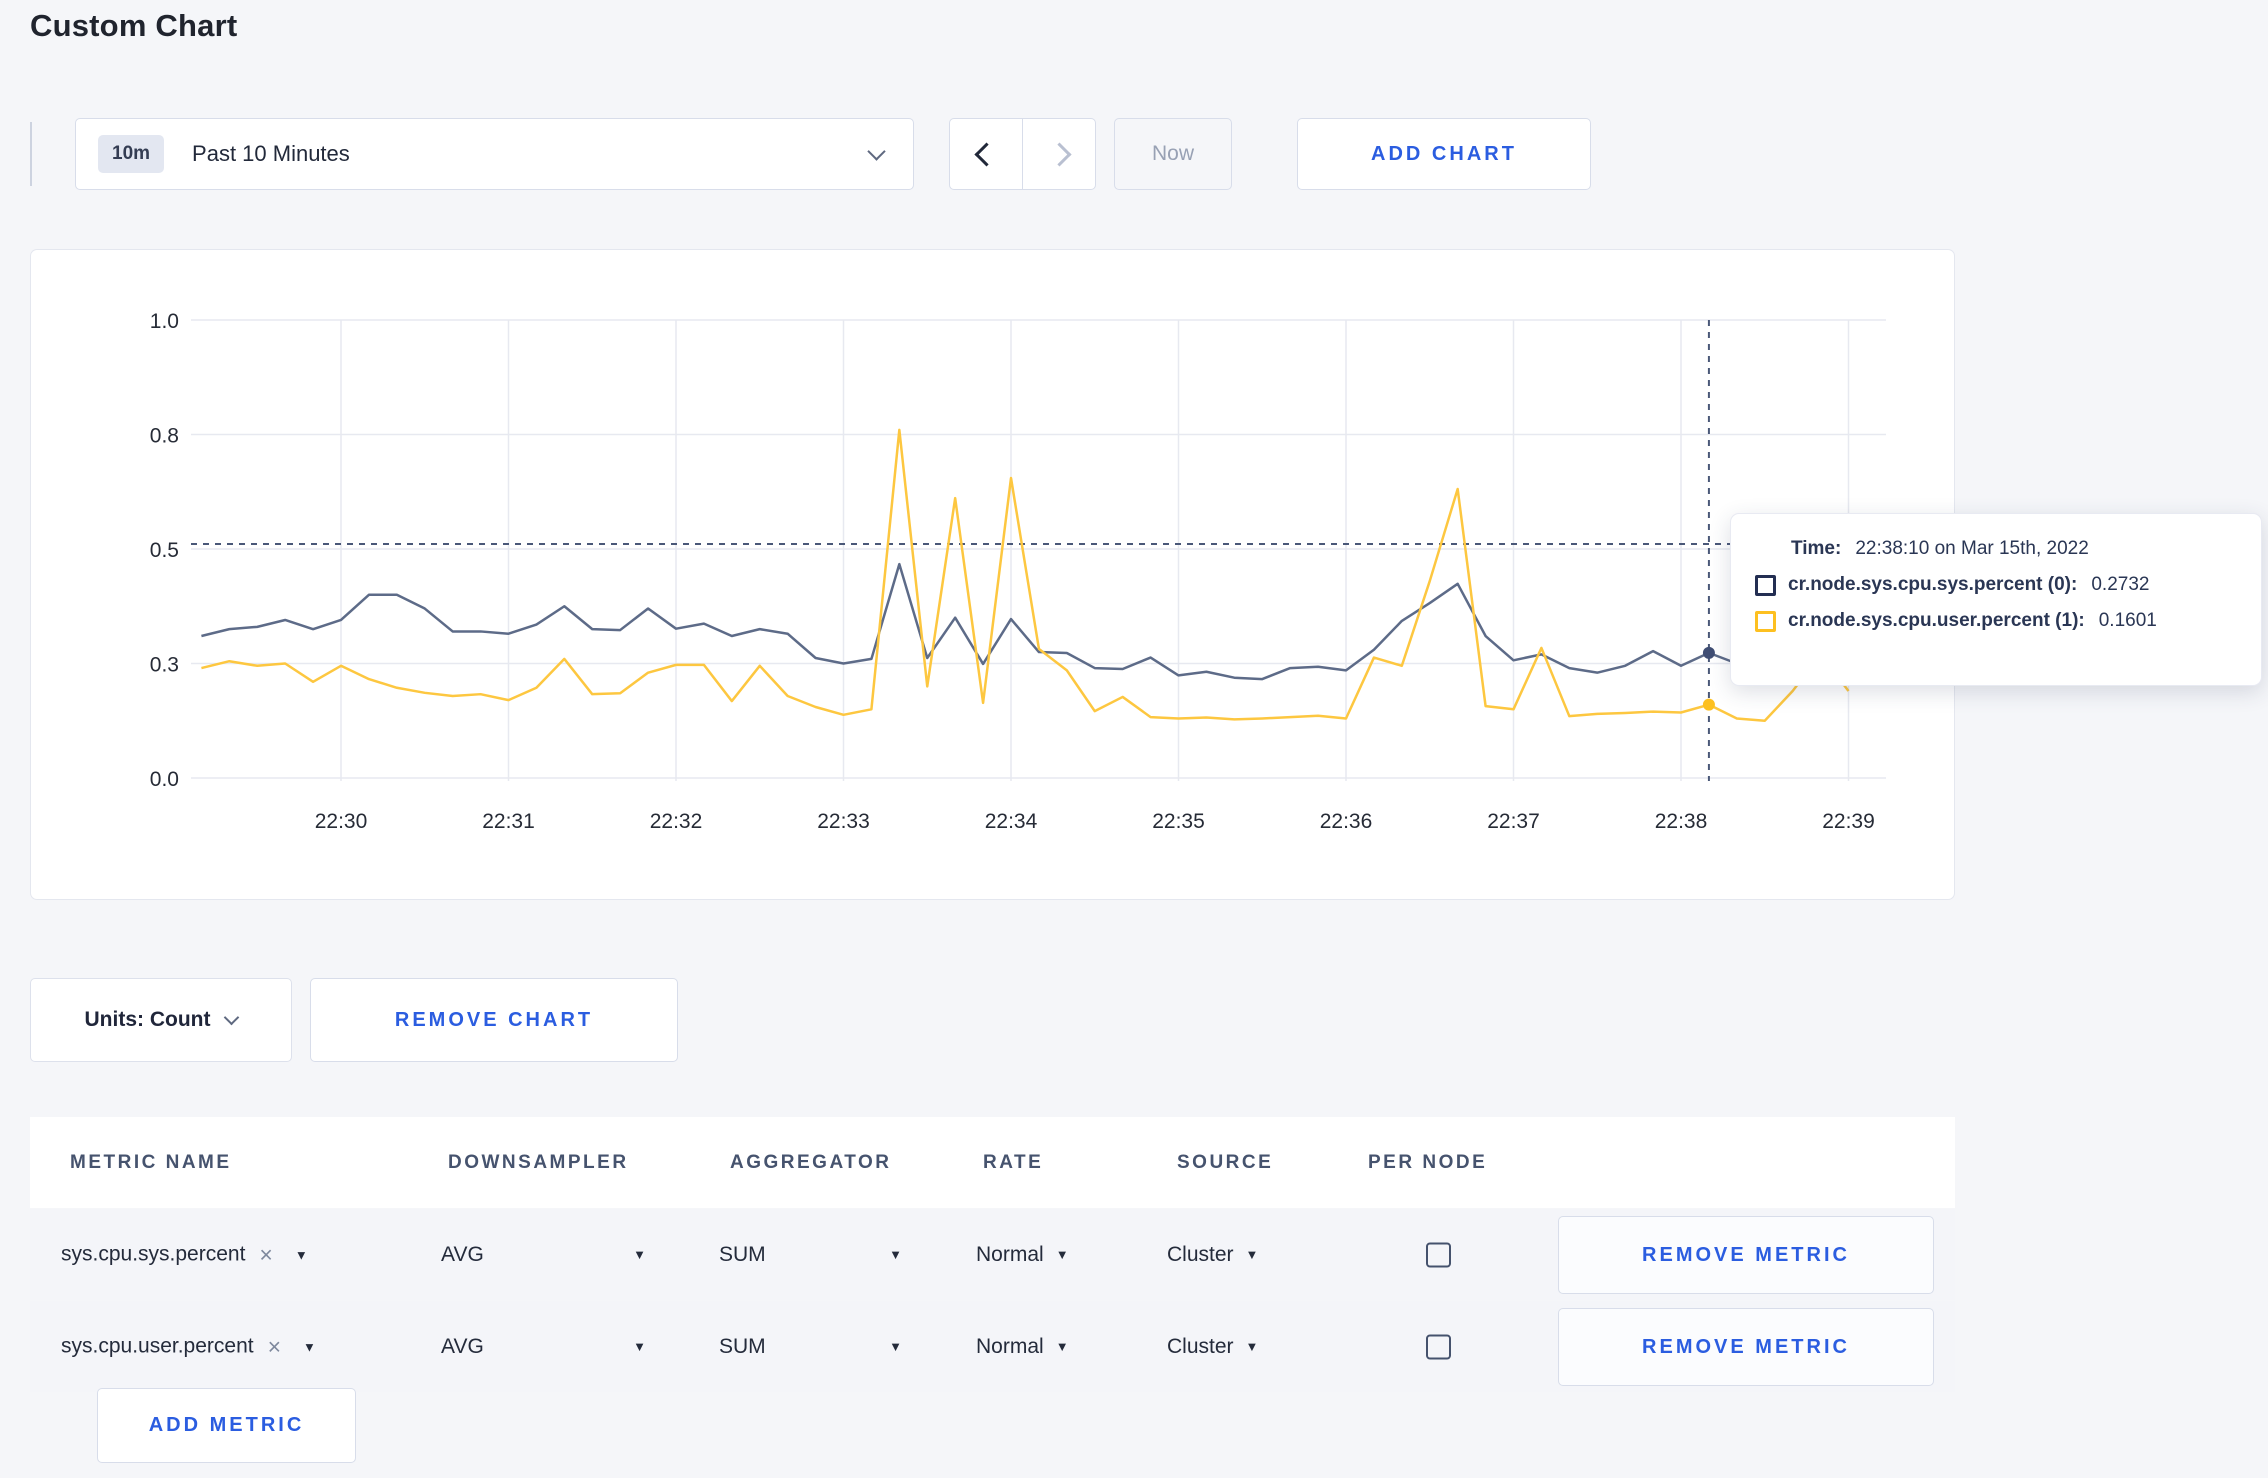  I want to click on toolbar-divider, so click(31, 154).